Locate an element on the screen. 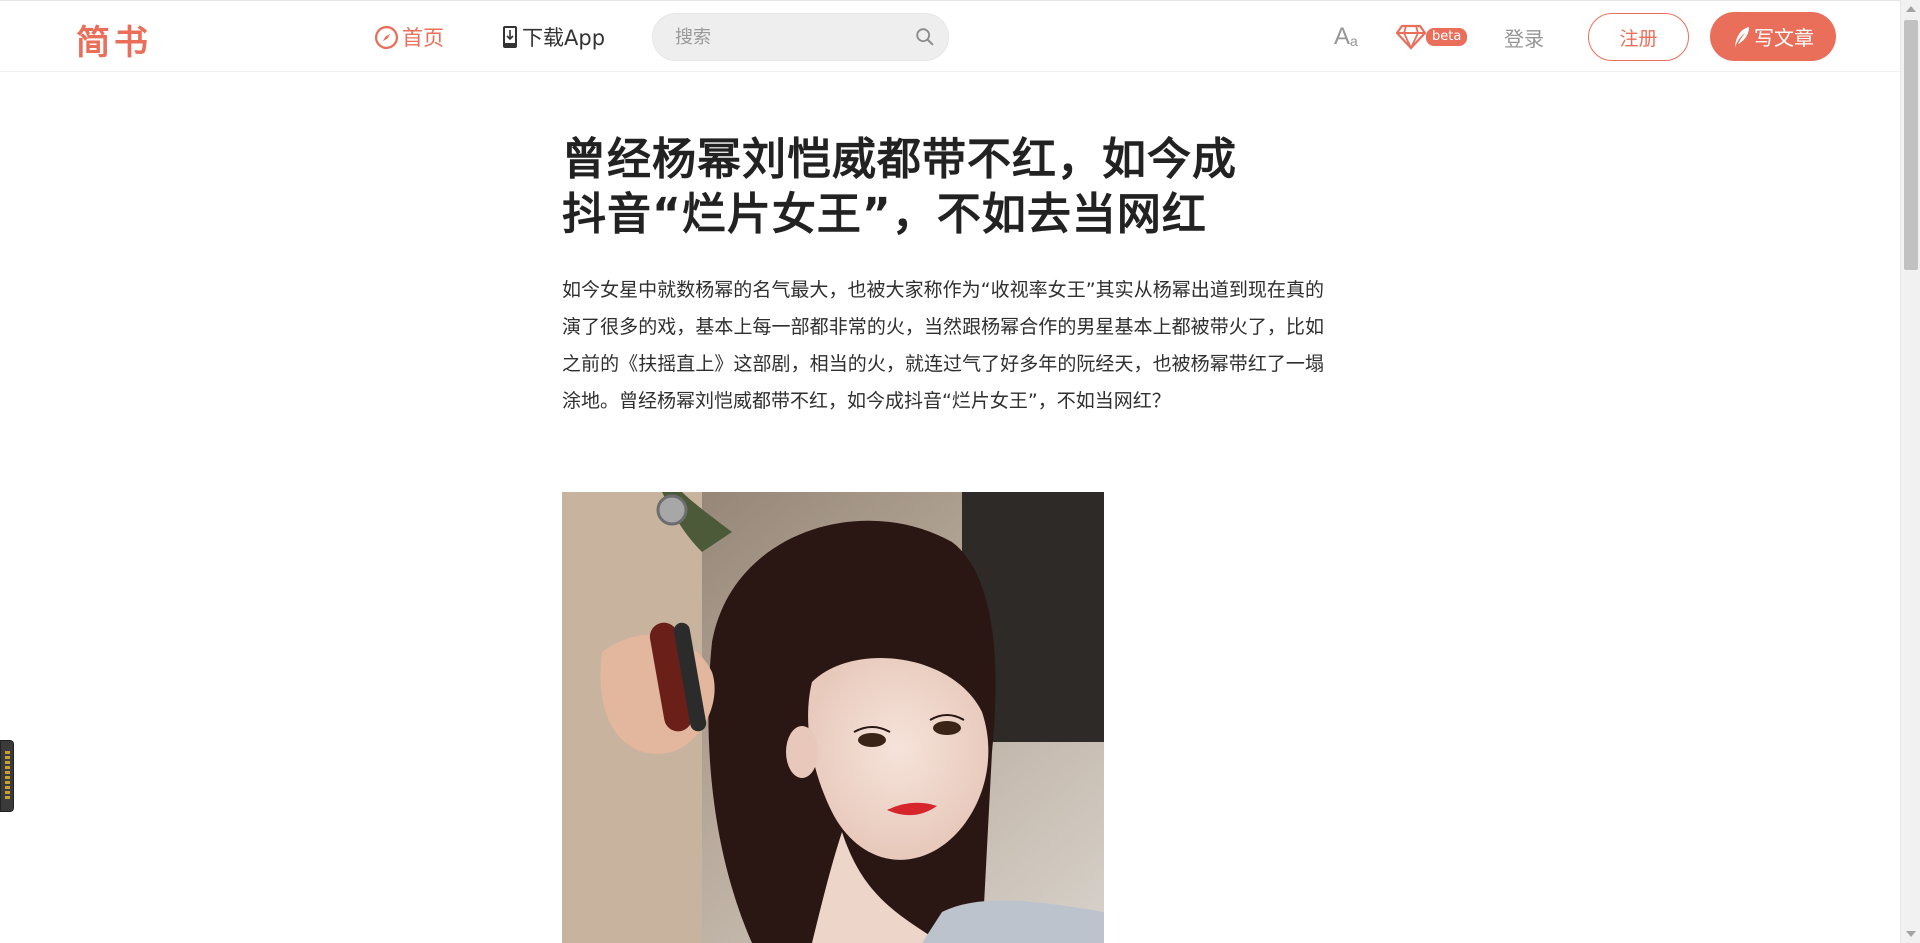 This screenshot has height=943, width=1920. scrollbar-thumb is located at coordinates (1911, 145).